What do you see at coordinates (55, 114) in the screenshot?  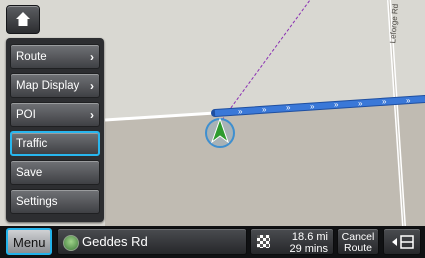 I see `menu-item-poi: POI ›` at bounding box center [55, 114].